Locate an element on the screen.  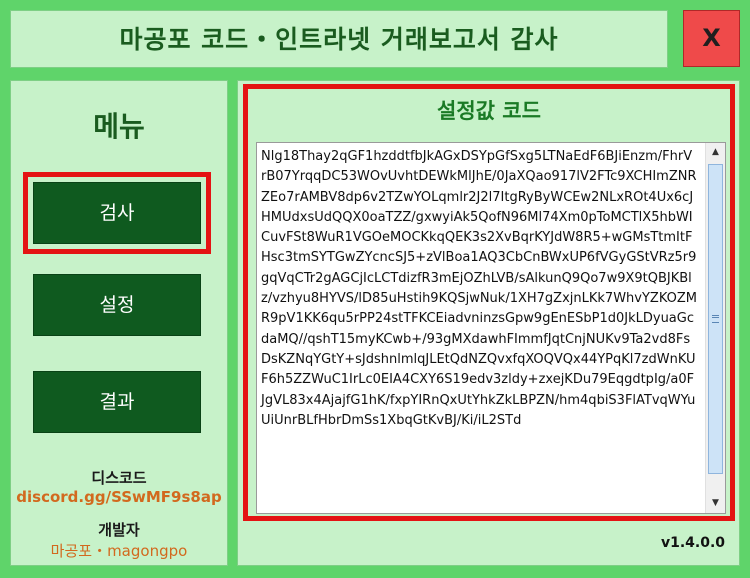
scroll-down-icon: ▼ is located at coordinates (715, 503).